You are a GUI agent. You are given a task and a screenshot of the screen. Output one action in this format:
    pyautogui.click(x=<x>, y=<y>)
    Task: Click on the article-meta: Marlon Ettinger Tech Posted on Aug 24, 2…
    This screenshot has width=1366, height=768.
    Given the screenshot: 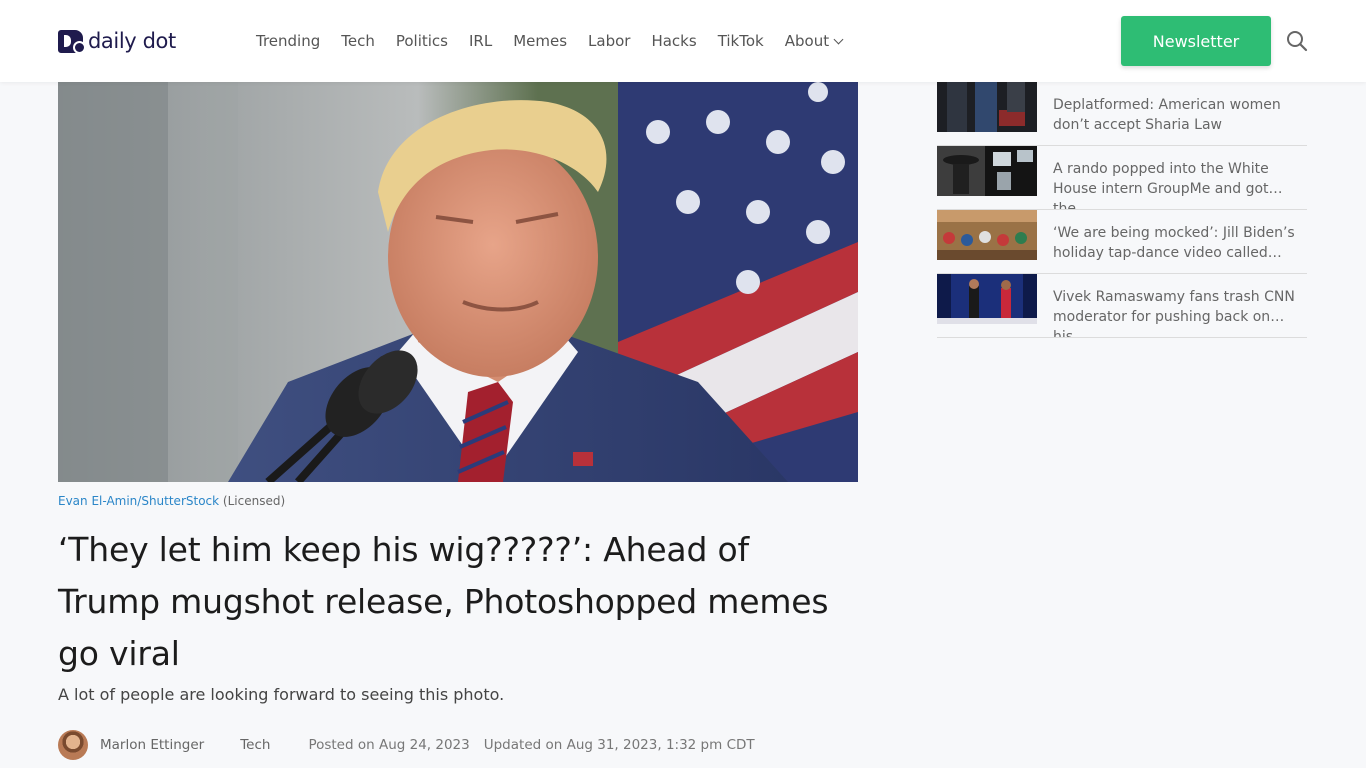 What is the action you would take?
    pyautogui.click(x=406, y=745)
    